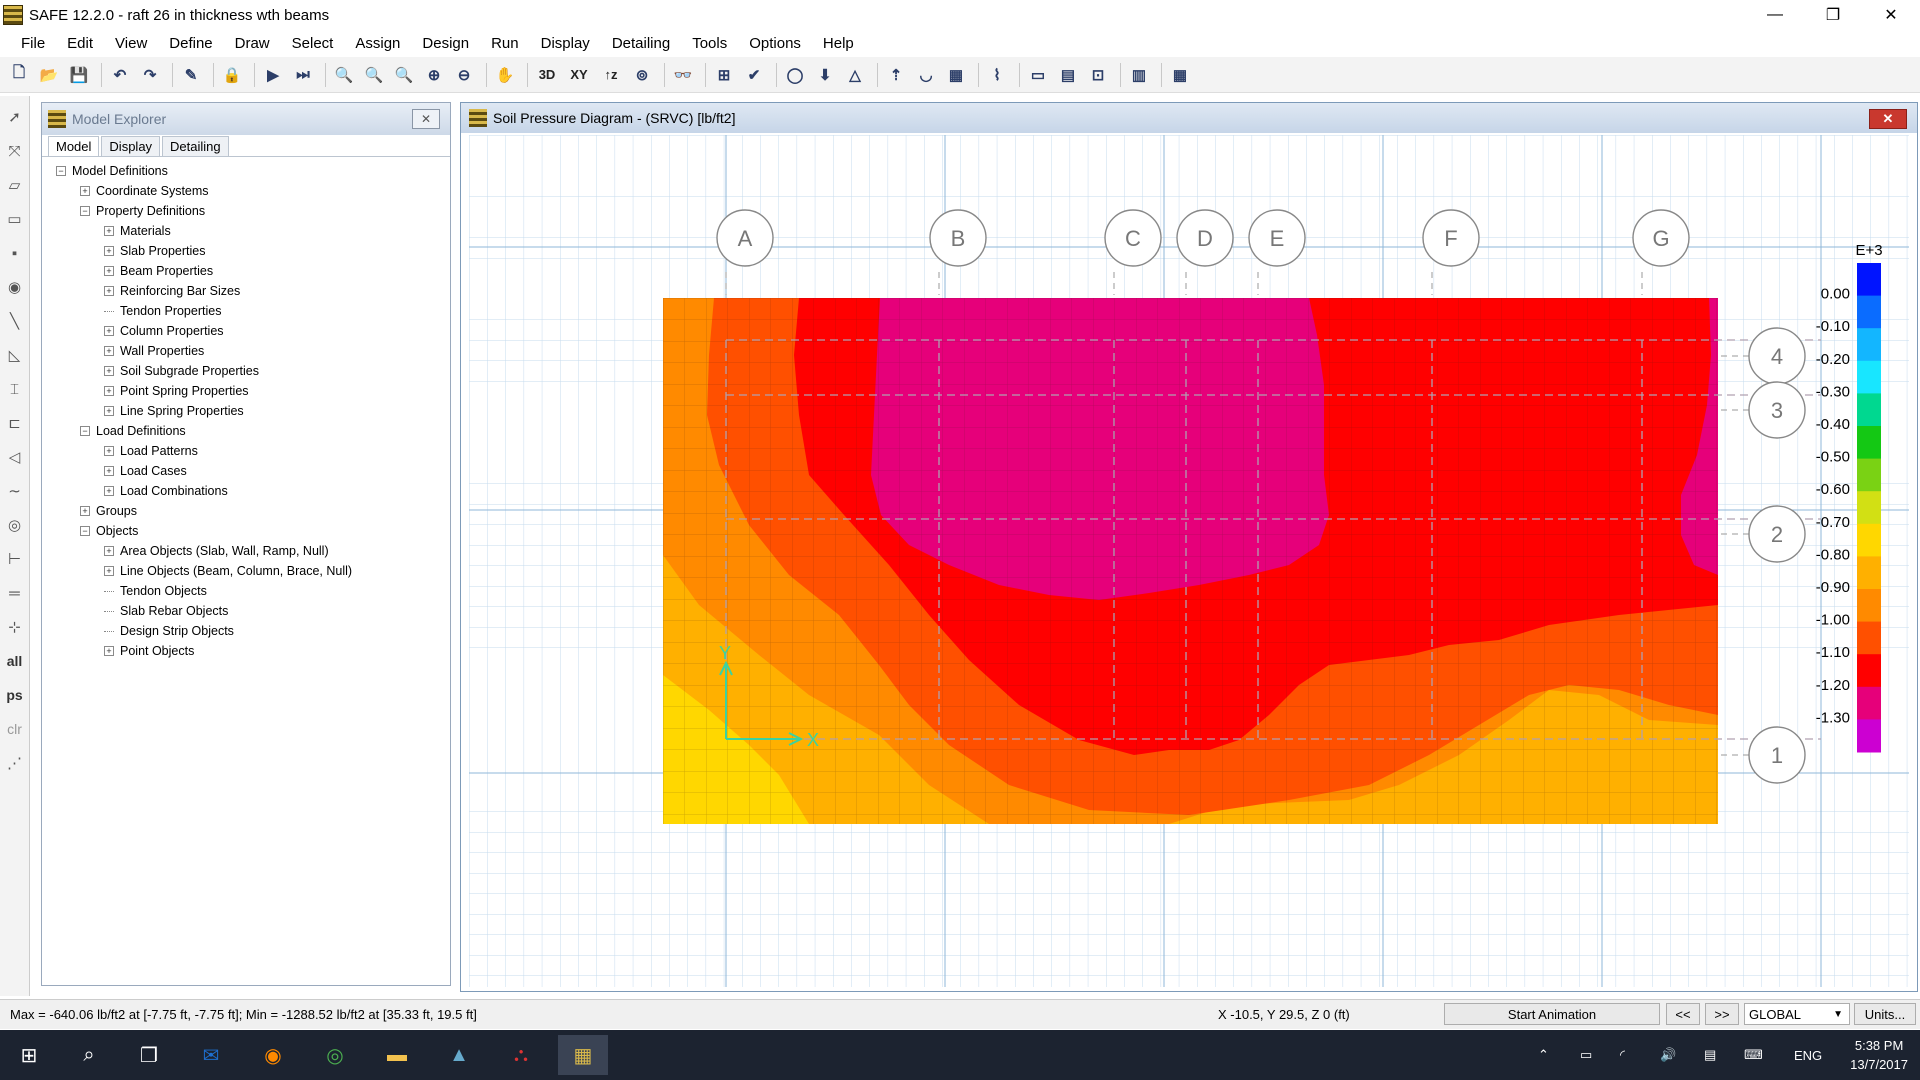 This screenshot has height=1080, width=1920. I want to click on tree-node: Design Strip Objects, so click(246, 631).